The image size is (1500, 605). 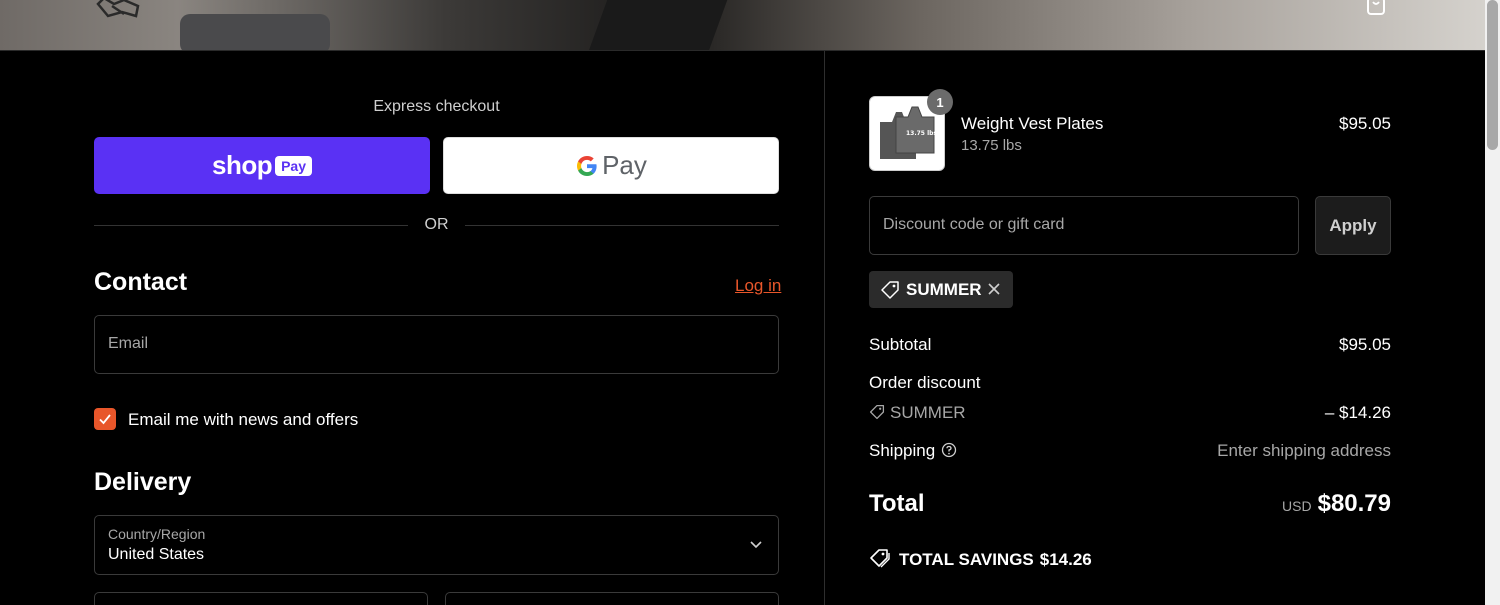 I want to click on log-in-link: Log in, so click(x=758, y=286).